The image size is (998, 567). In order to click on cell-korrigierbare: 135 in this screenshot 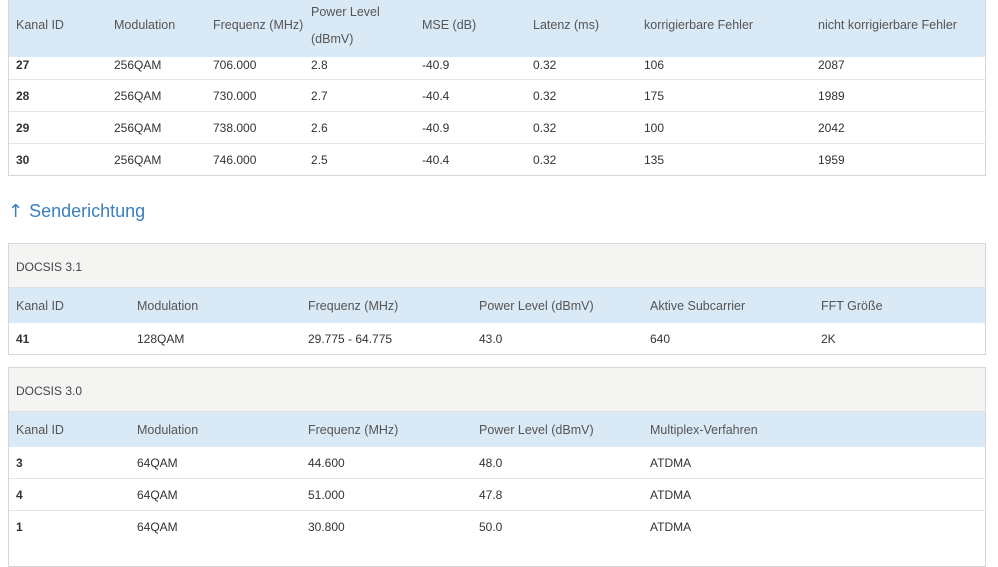, I will do `click(654, 160)`.